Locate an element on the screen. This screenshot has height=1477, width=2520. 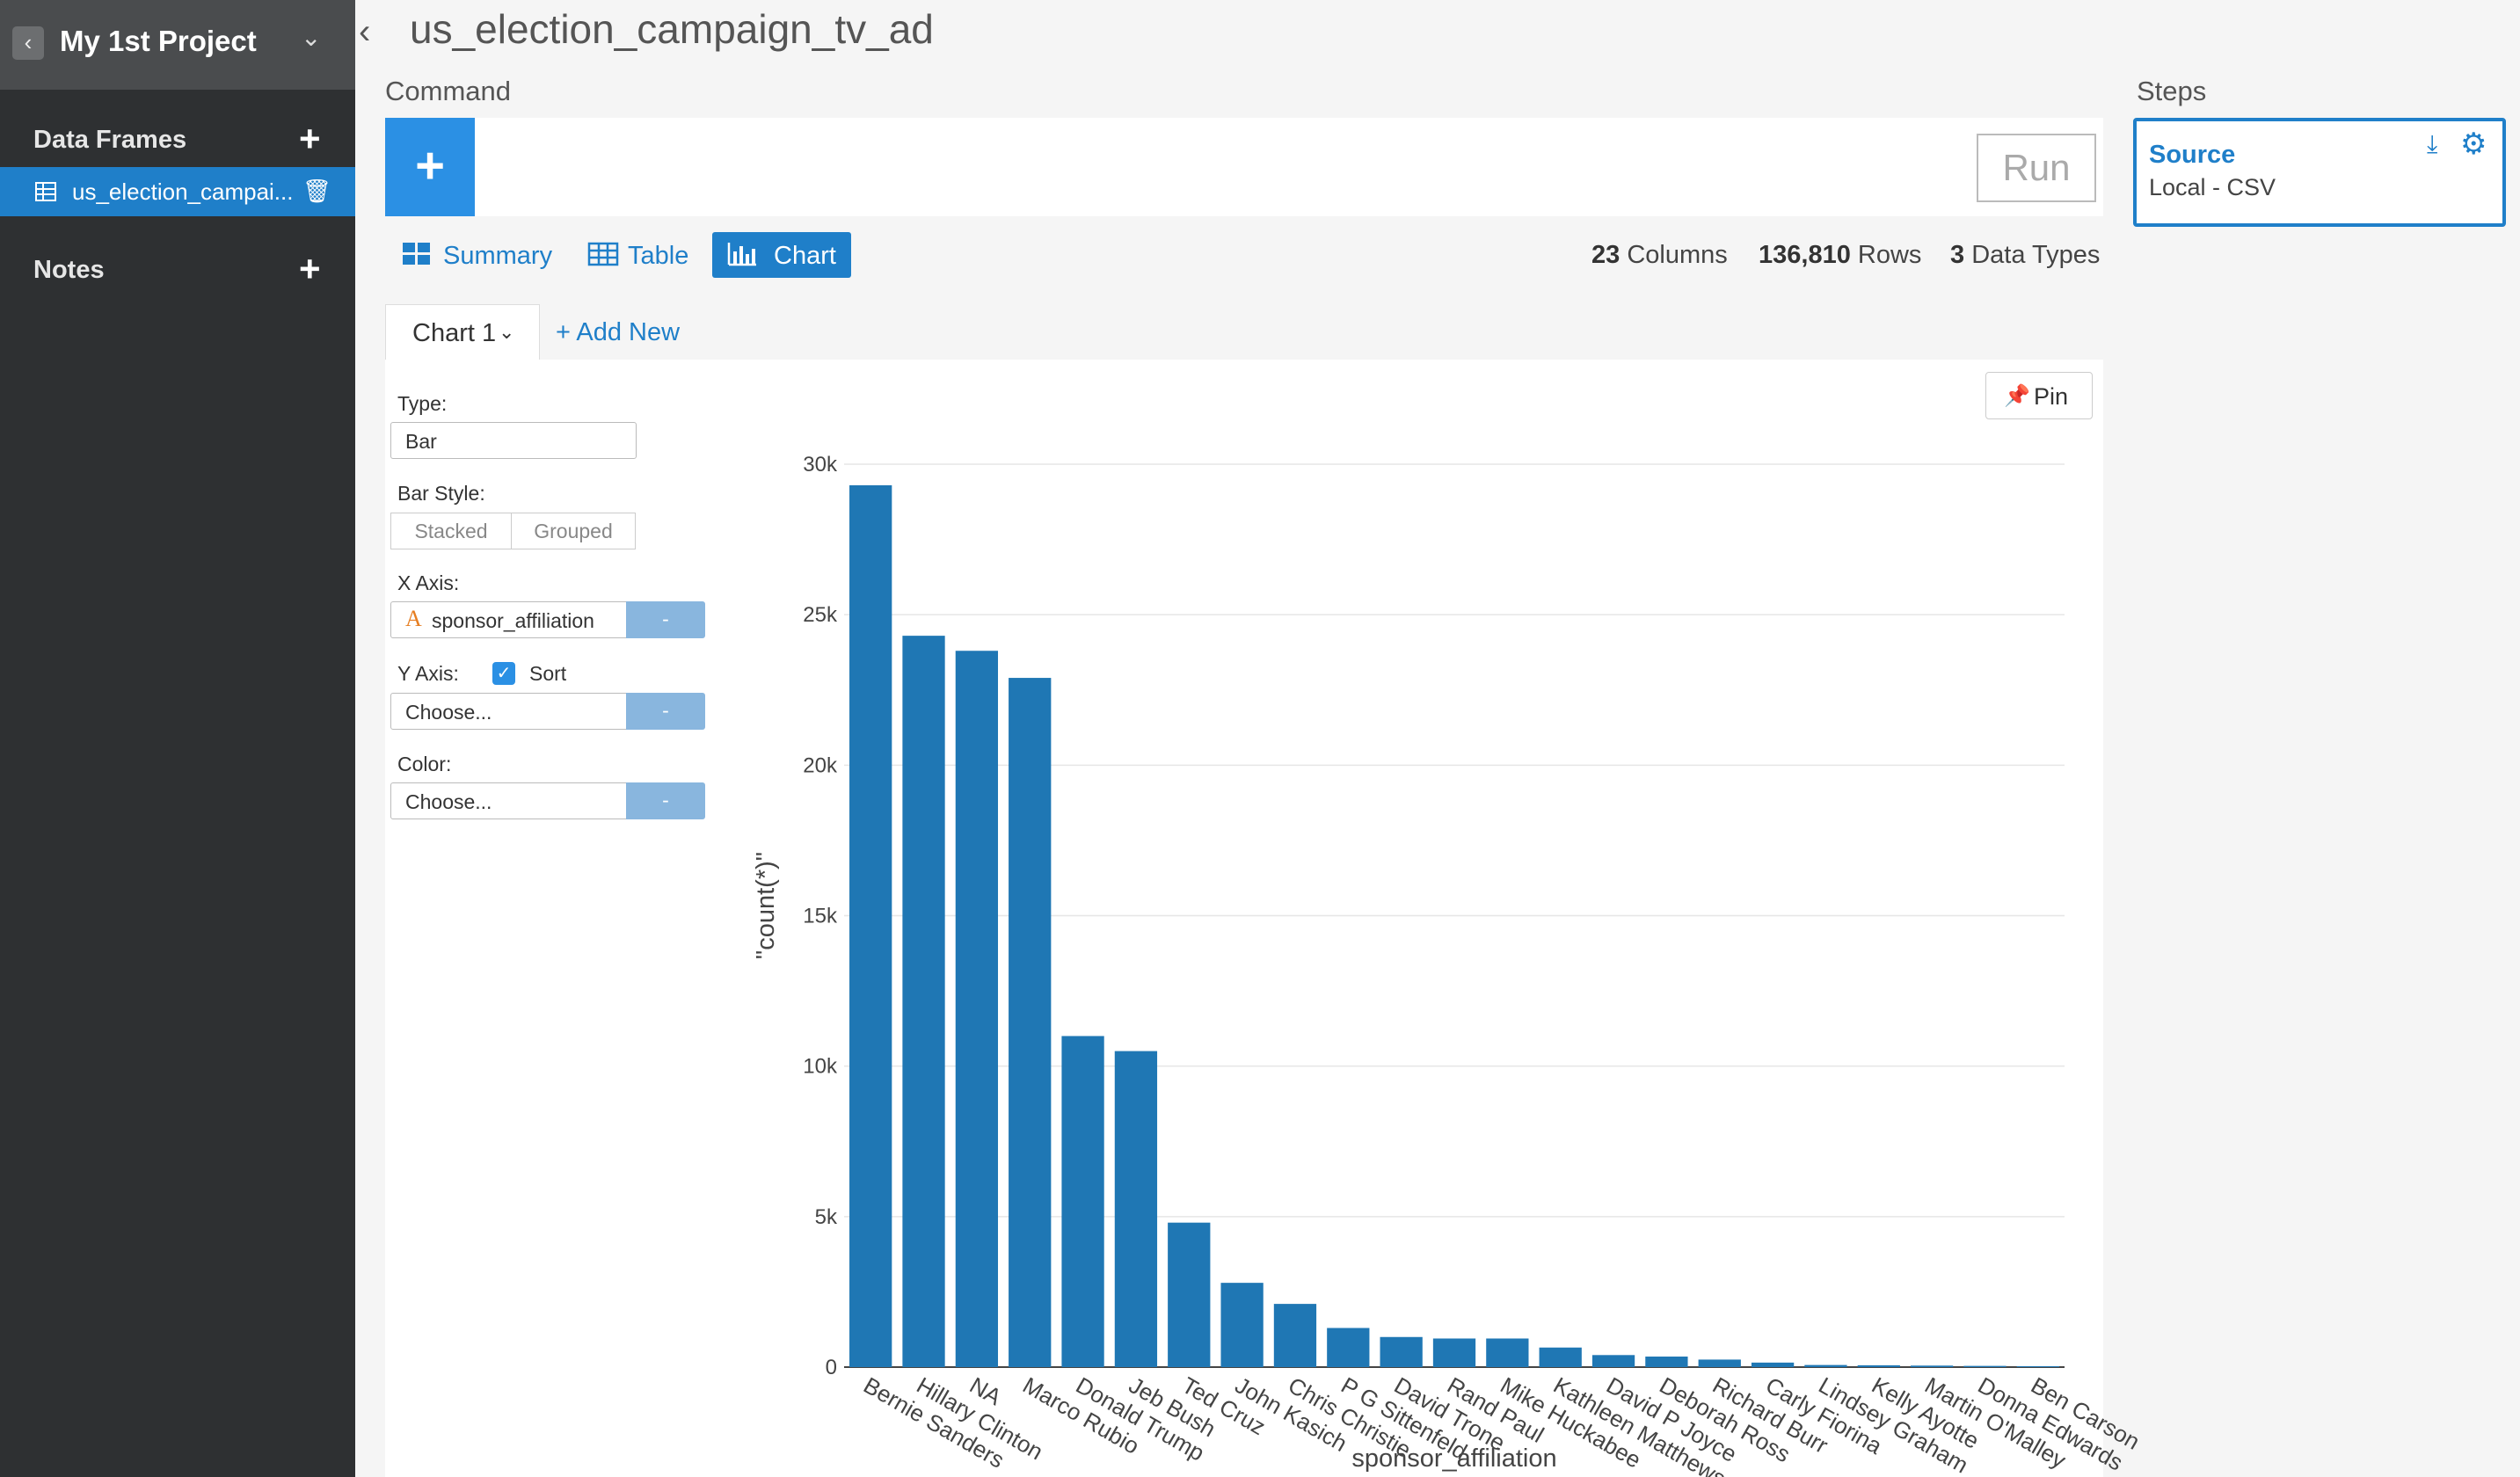
data-types-stat: 3 Data Types is located at coordinates (2025, 255).